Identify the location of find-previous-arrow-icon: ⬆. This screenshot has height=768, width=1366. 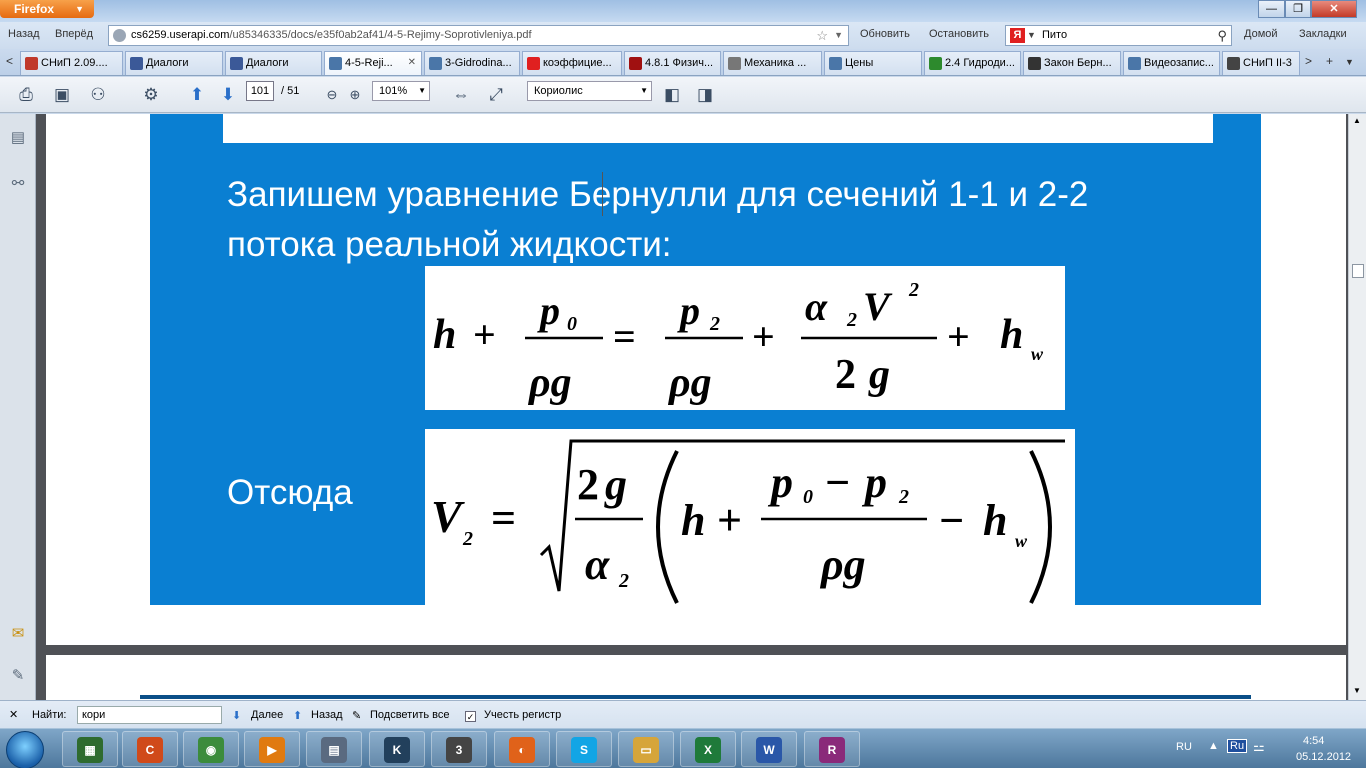
(297, 715).